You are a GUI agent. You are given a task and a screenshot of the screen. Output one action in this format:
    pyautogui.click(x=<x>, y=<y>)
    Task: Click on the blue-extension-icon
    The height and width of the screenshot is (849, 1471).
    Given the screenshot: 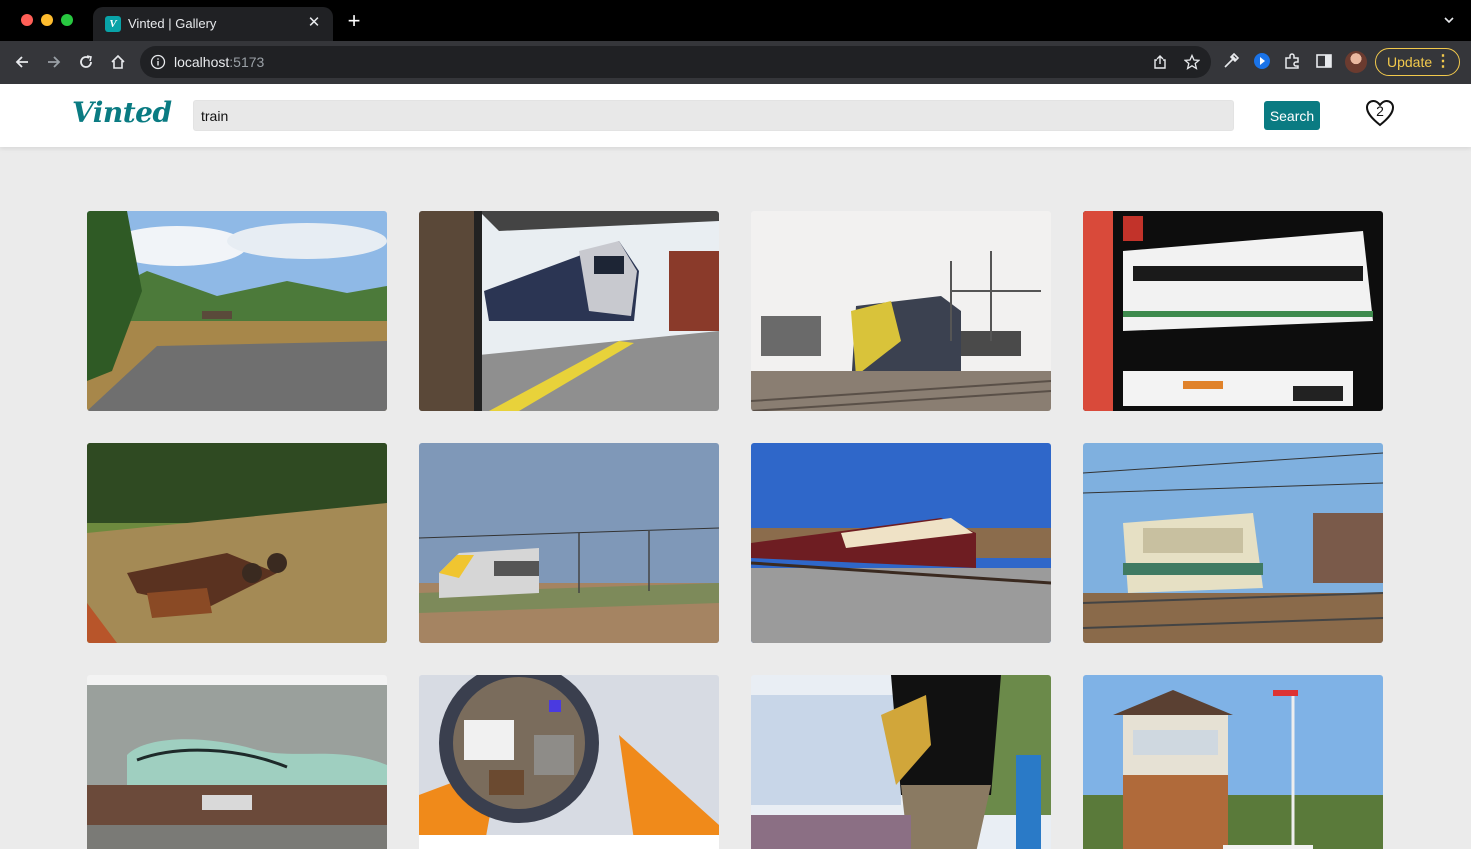 What is the action you would take?
    pyautogui.click(x=1262, y=61)
    